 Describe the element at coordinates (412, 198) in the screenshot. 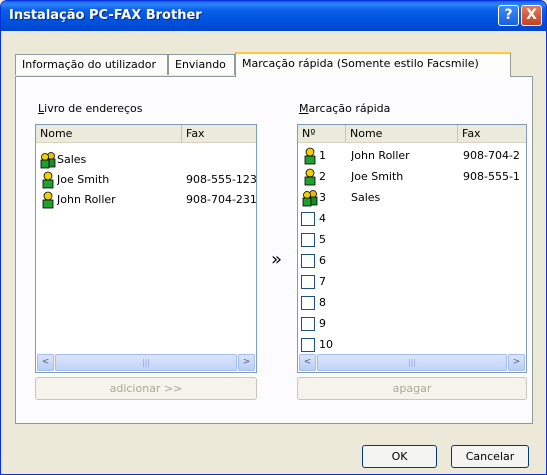

I see `list-item: 3 Sales` at that location.